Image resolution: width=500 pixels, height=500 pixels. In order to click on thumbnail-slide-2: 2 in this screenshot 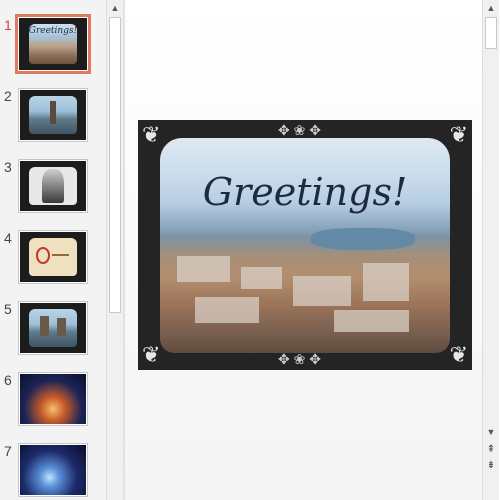, I will do `click(53, 121)`.